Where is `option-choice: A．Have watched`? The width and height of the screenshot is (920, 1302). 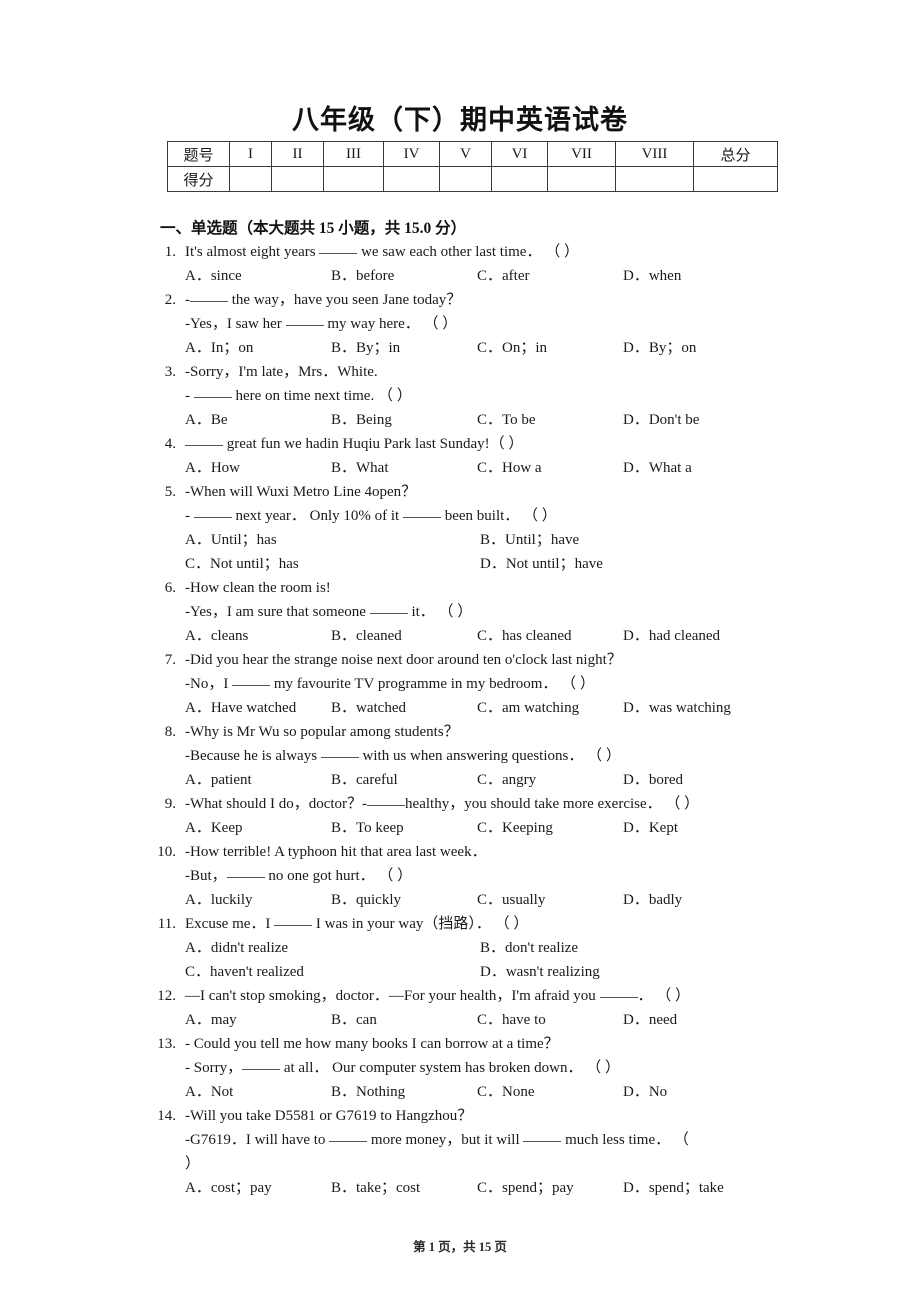 option-choice: A．Have watched is located at coordinates (258, 708).